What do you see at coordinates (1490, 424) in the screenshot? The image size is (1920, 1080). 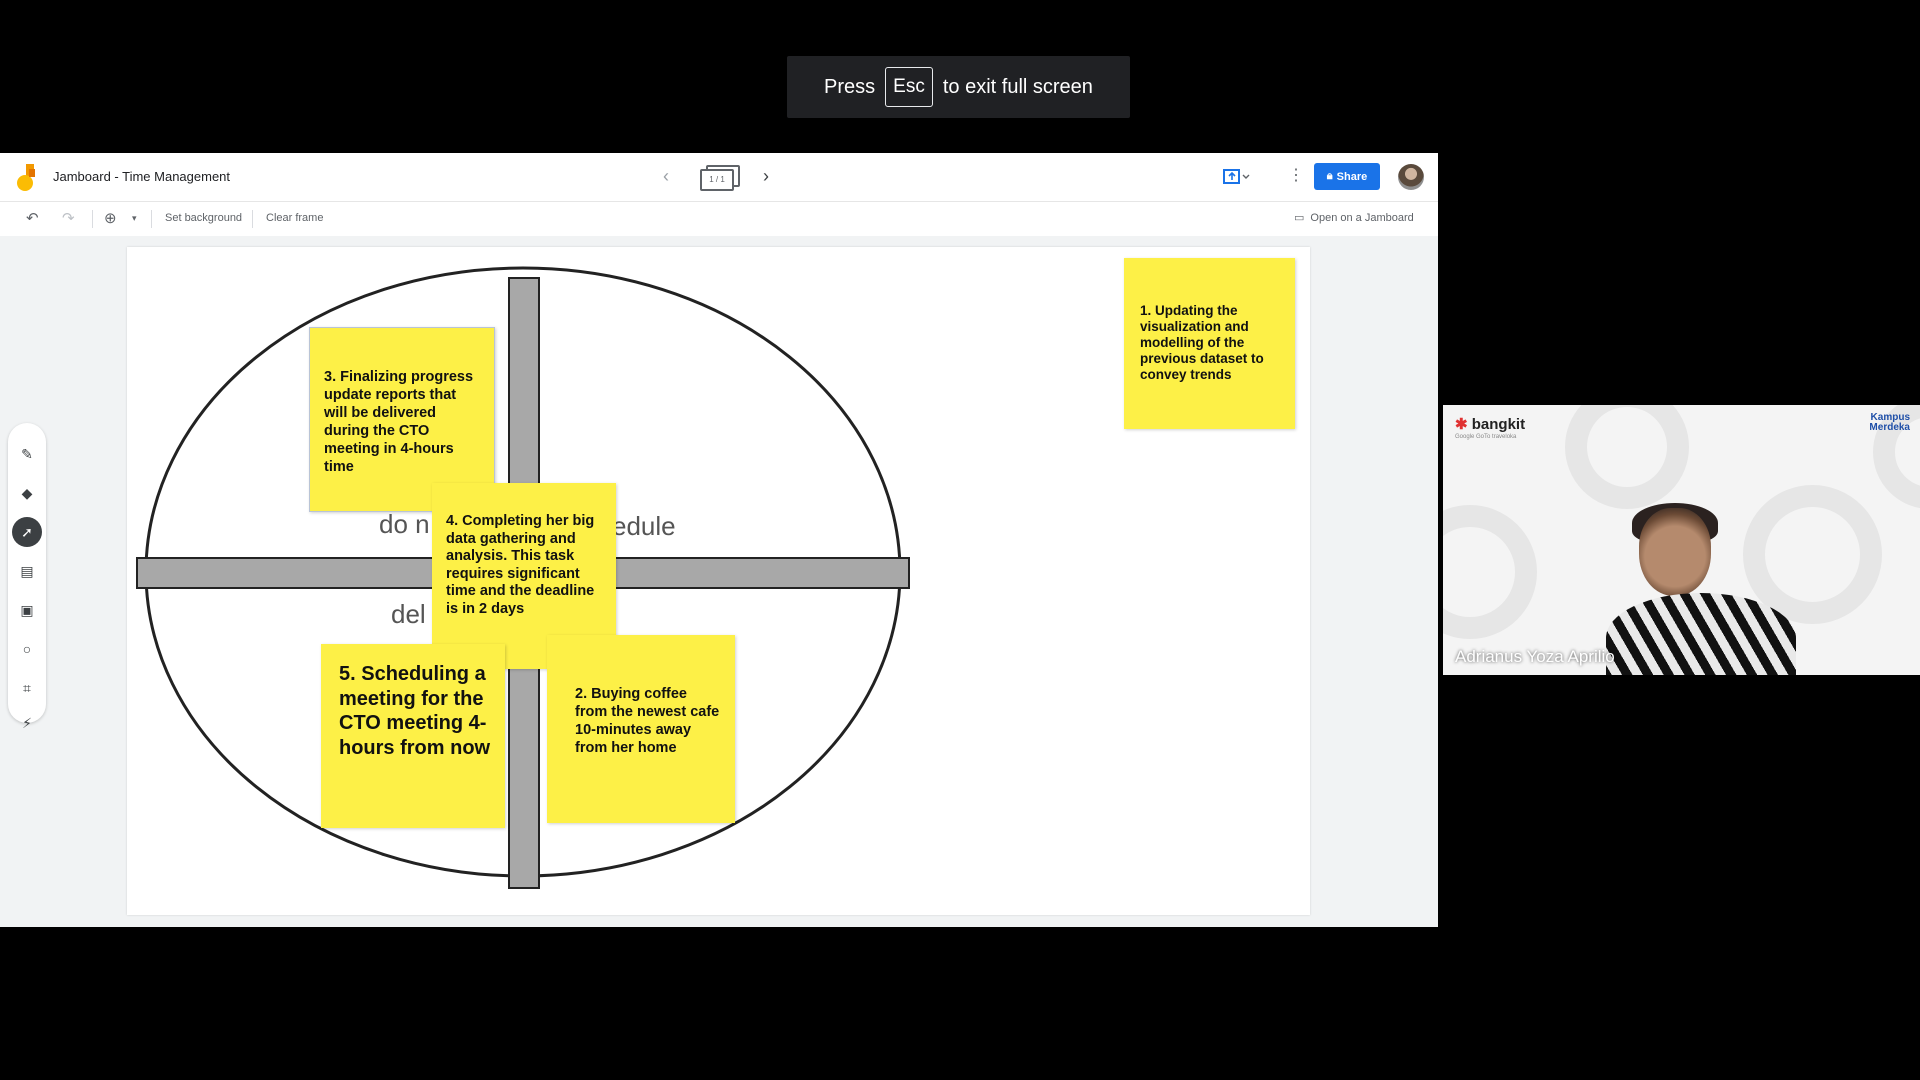 I see `bangkit-logo: ✱ bangkit` at bounding box center [1490, 424].